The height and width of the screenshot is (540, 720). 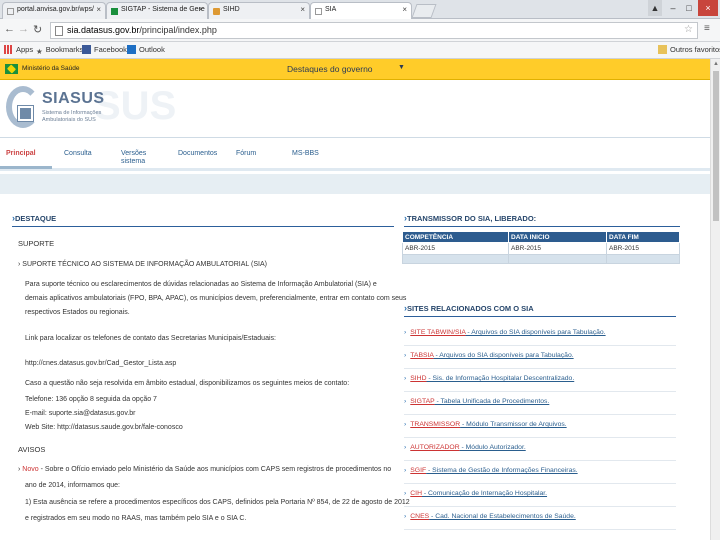 What do you see at coordinates (34, 218) in the screenshot?
I see `destaque-heading: DESTAQUE` at bounding box center [34, 218].